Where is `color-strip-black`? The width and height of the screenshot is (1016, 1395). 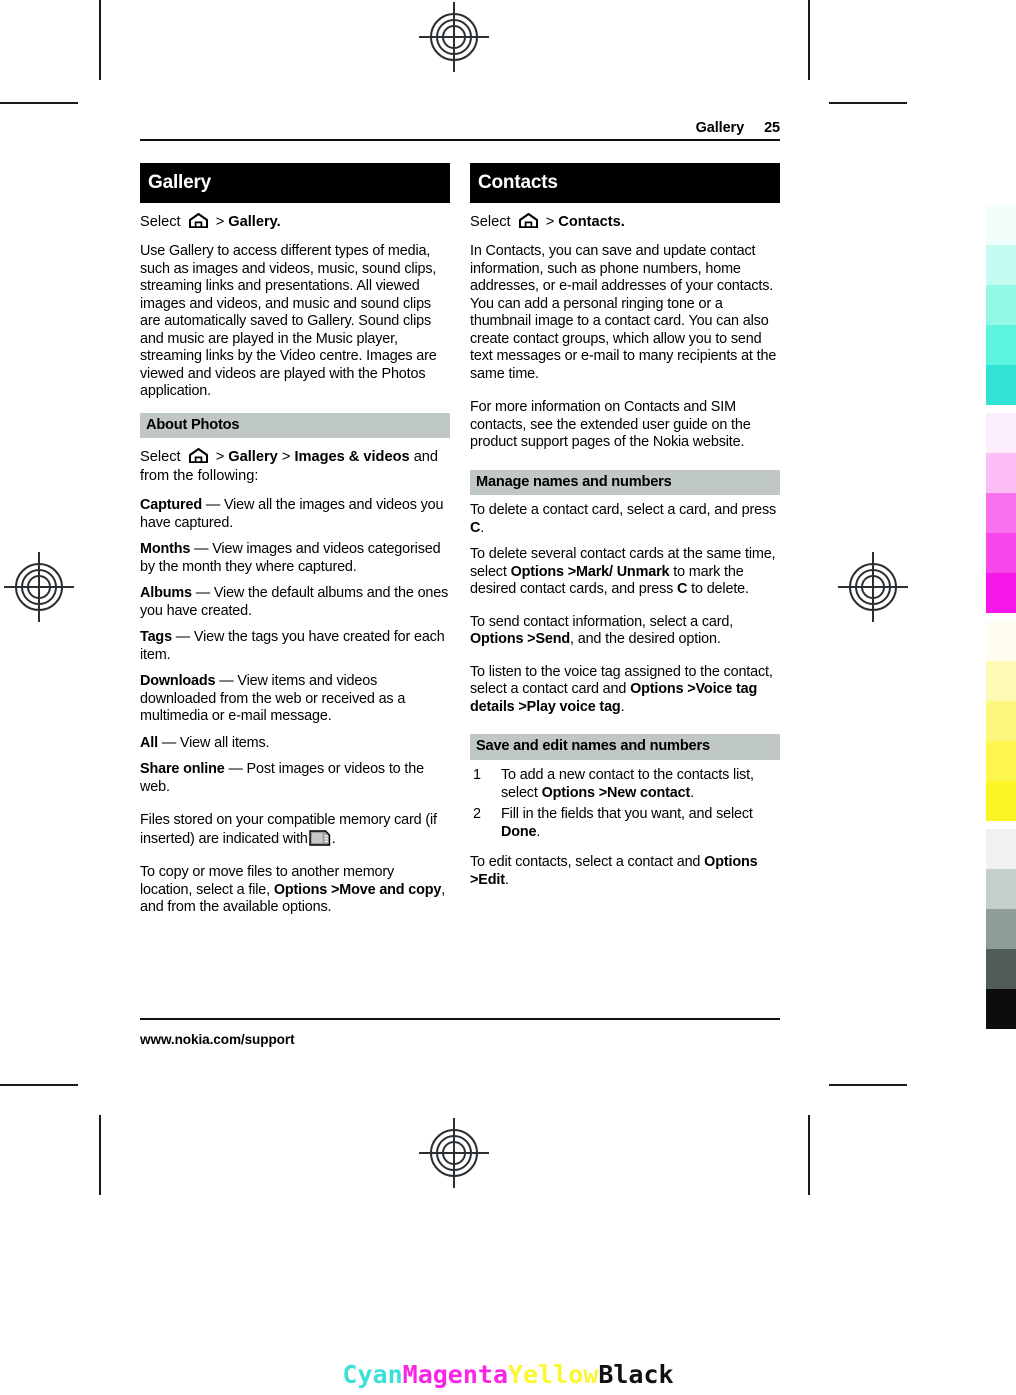 color-strip-black is located at coordinates (1001, 929).